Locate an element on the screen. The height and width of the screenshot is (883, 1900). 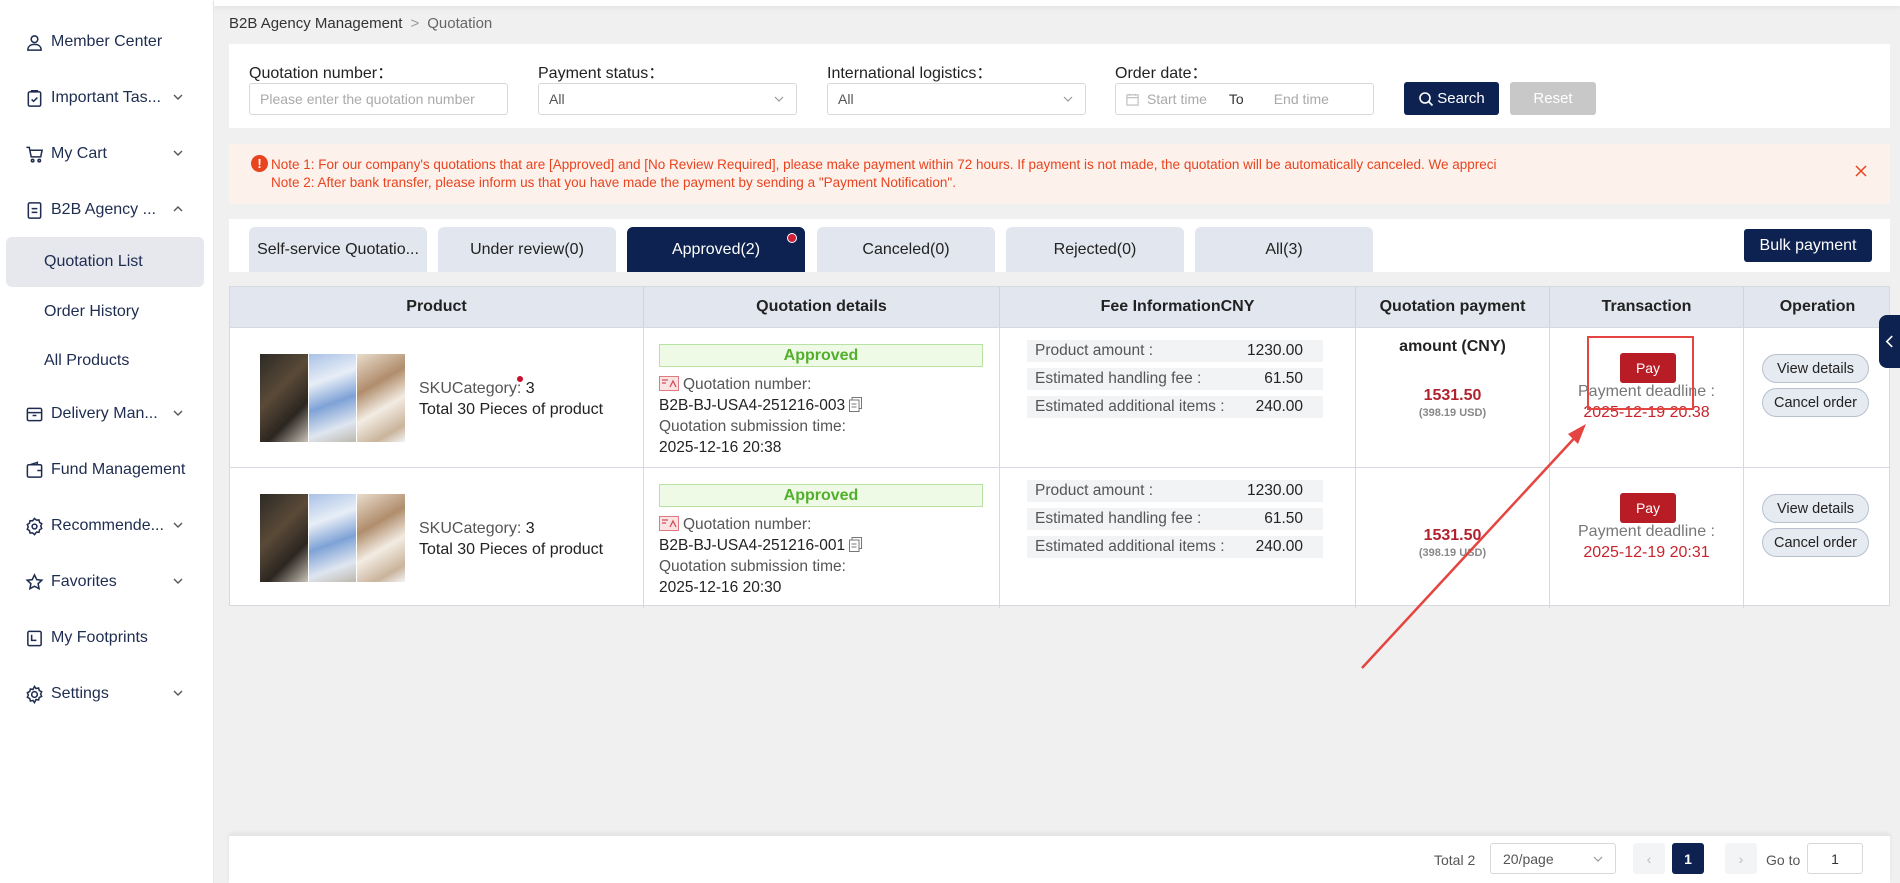
nav-favorites: Favorites is located at coordinates (107, 582).